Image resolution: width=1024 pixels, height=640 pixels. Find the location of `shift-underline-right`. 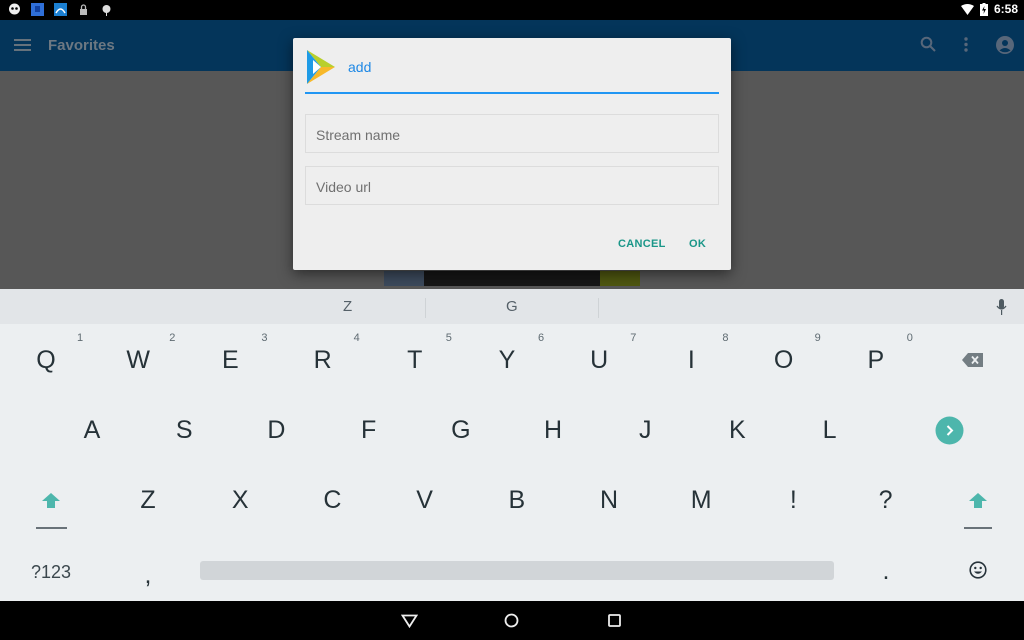

shift-underline-right is located at coordinates (978, 528).